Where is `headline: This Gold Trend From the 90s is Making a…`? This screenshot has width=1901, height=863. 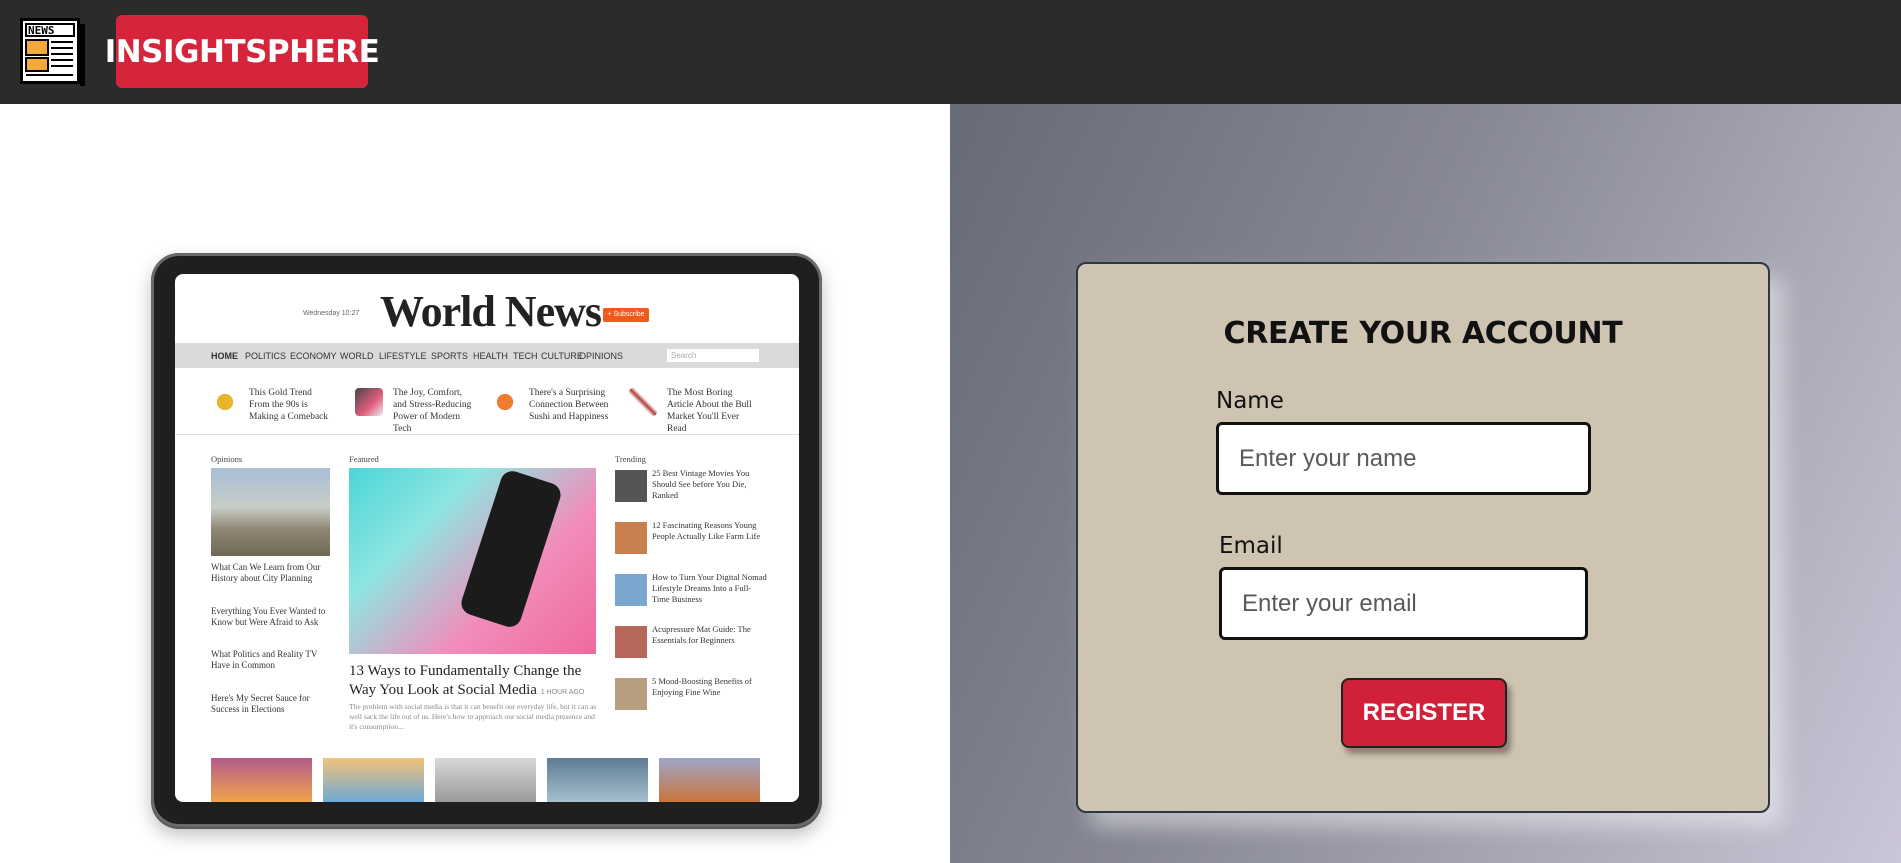
headline: This Gold Trend From the 90s is Making a… is located at coordinates (289, 405).